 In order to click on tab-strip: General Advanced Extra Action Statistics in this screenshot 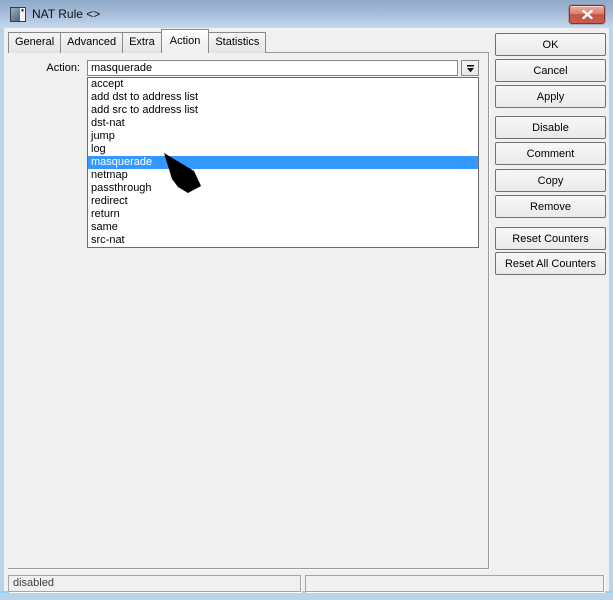, I will do `click(137, 41)`.